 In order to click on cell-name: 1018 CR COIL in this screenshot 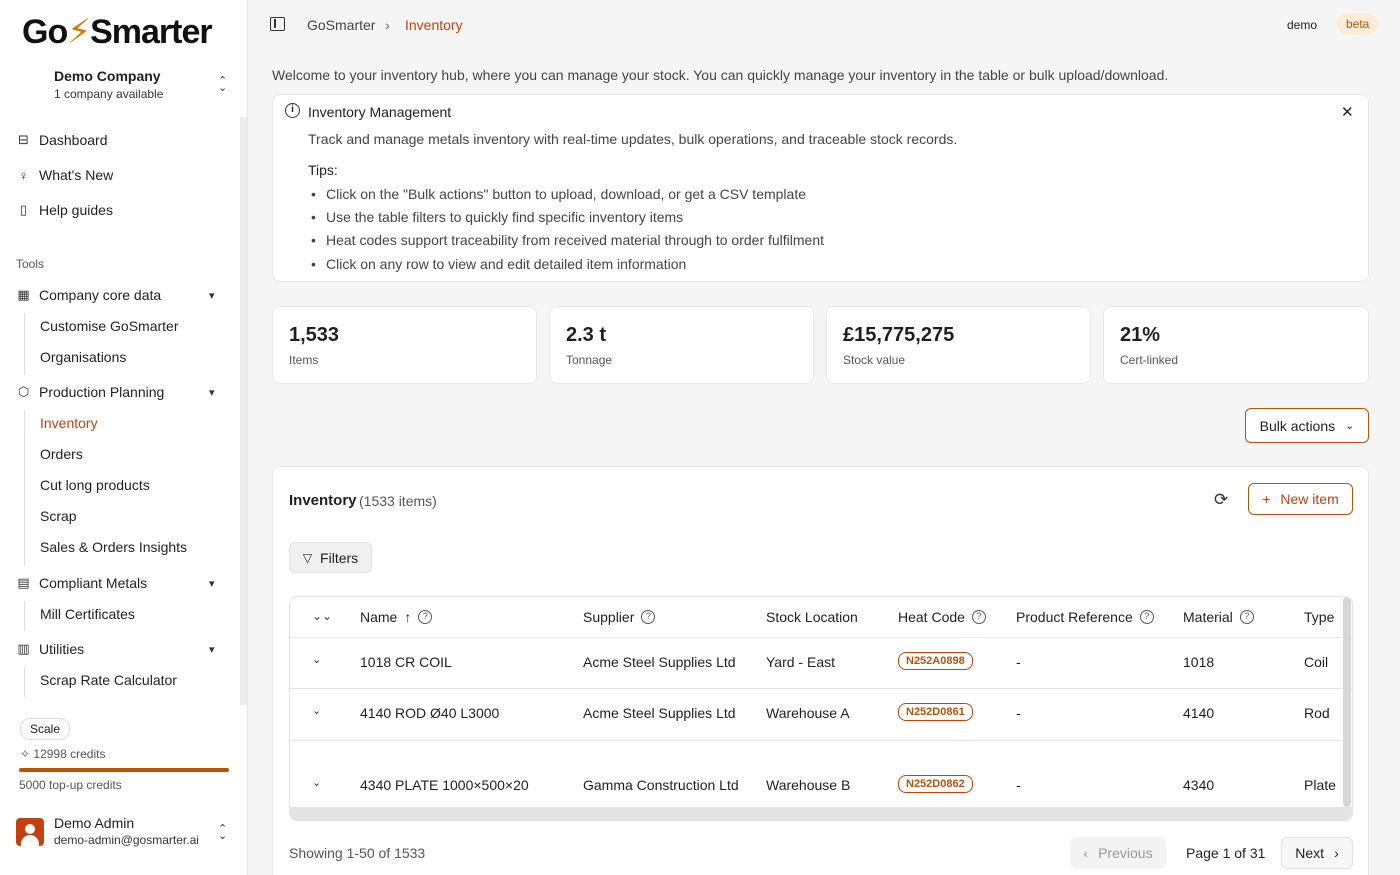, I will do `click(406, 662)`.